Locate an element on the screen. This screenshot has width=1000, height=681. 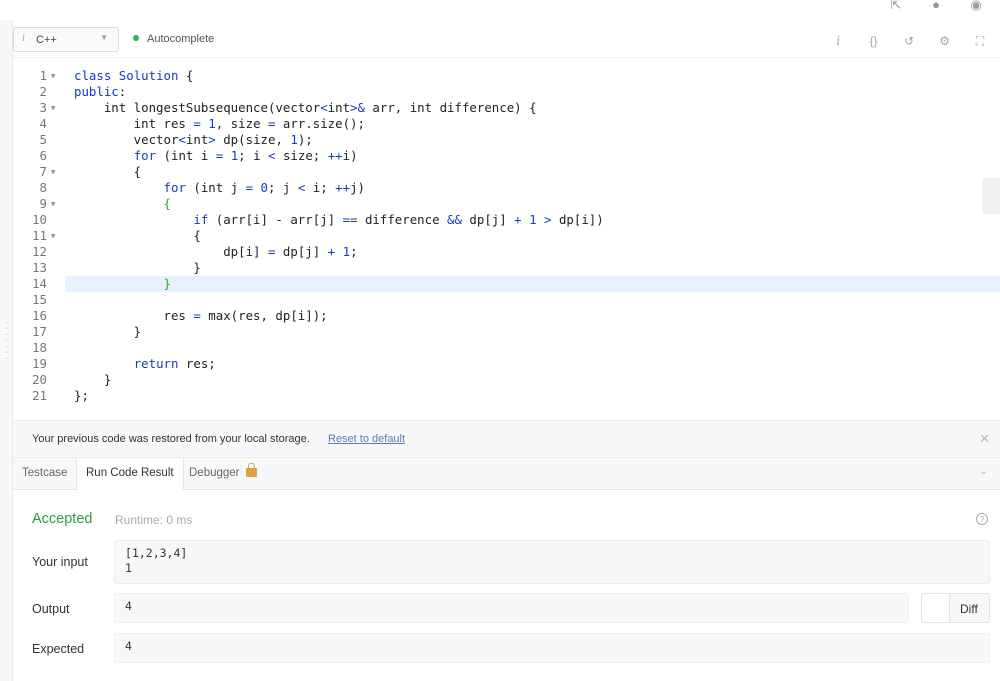
reset-icon: ↺ is located at coordinates (909, 41).